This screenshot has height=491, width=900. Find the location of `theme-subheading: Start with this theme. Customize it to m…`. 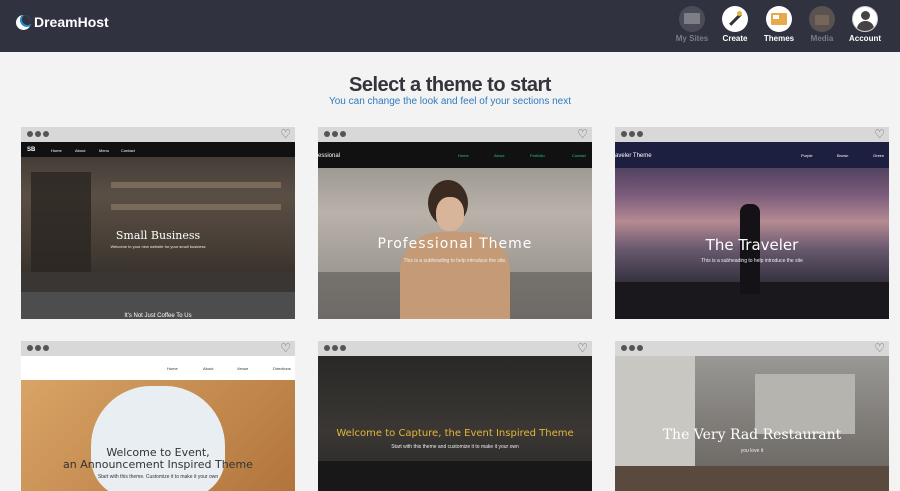

theme-subheading: Start with this theme. Customize it to m… is located at coordinates (158, 477).